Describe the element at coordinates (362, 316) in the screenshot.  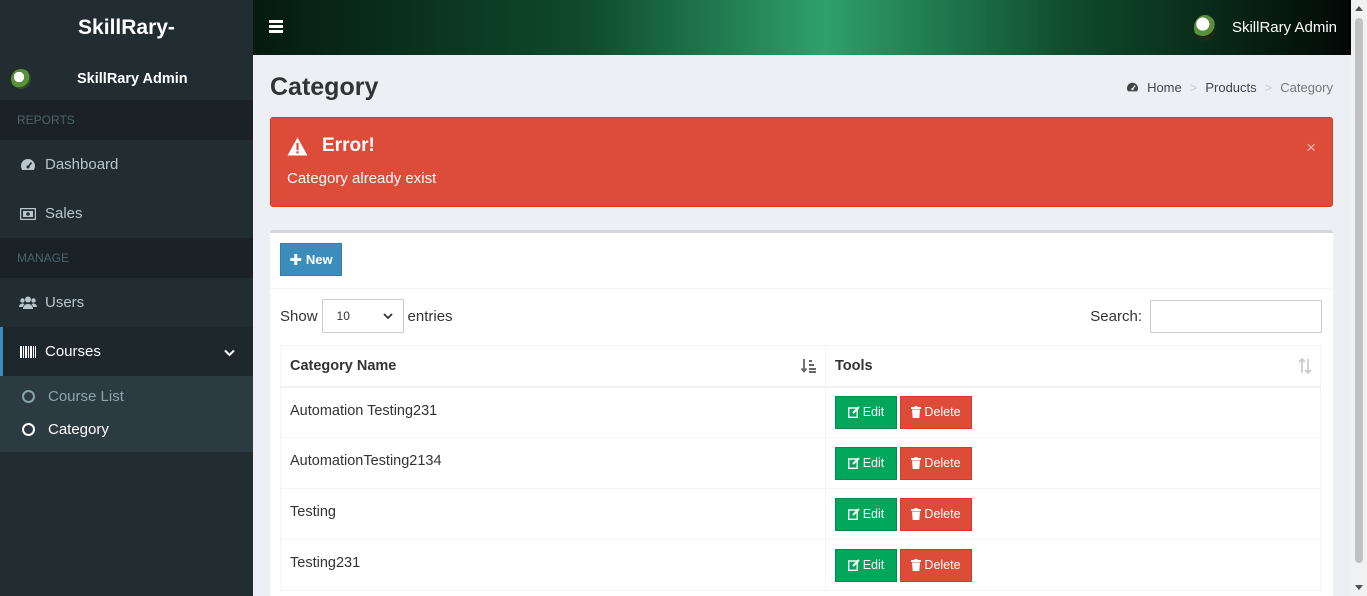
I see `entries-select: 10` at that location.